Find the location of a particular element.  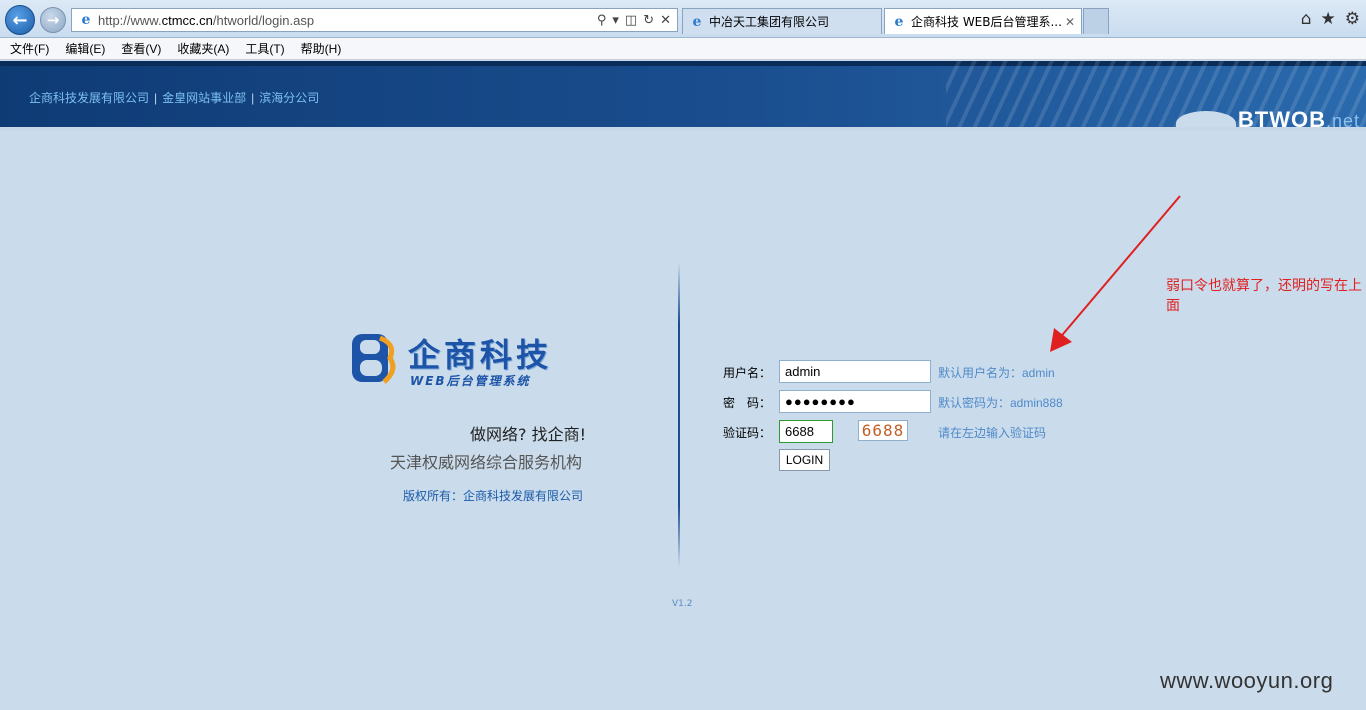

menu-edit: 编辑(E) is located at coordinates (85, 48).